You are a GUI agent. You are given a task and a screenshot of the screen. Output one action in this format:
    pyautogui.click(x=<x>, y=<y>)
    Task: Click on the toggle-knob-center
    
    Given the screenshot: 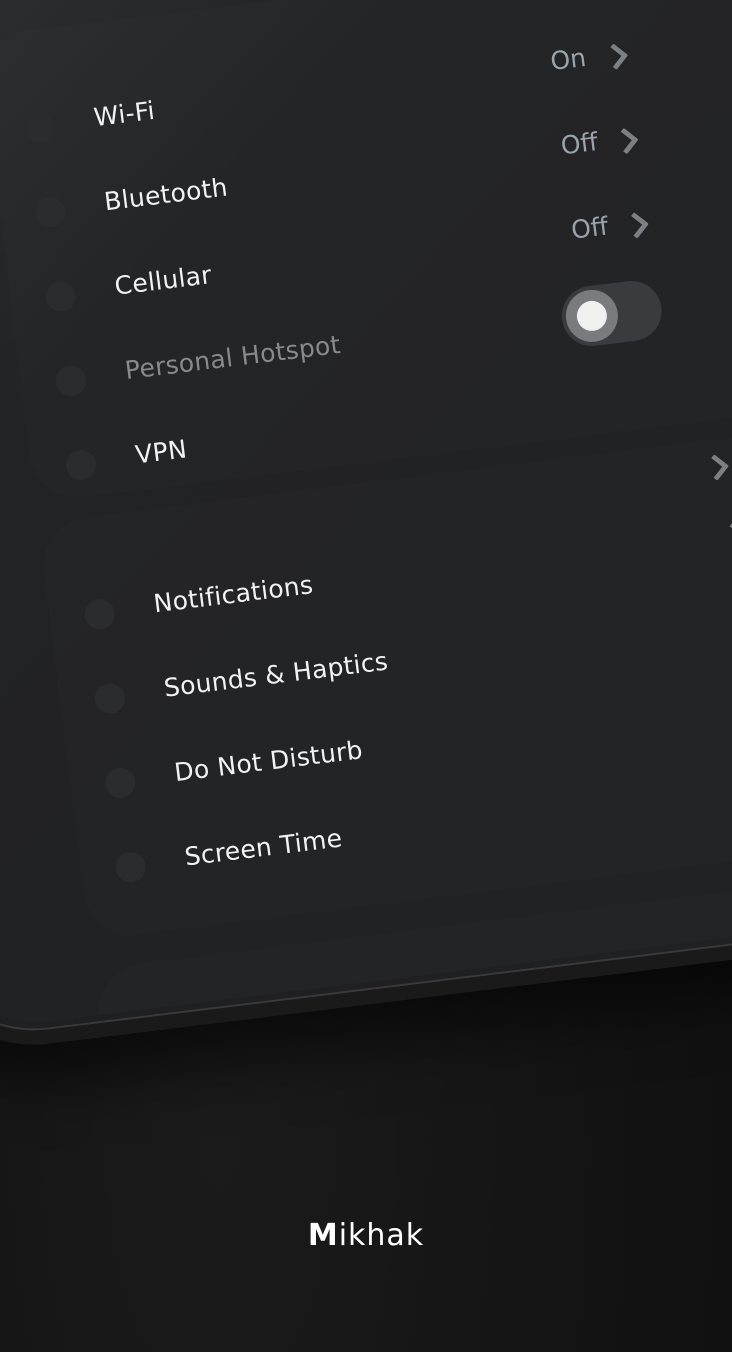 What is the action you would take?
    pyautogui.click(x=592, y=316)
    